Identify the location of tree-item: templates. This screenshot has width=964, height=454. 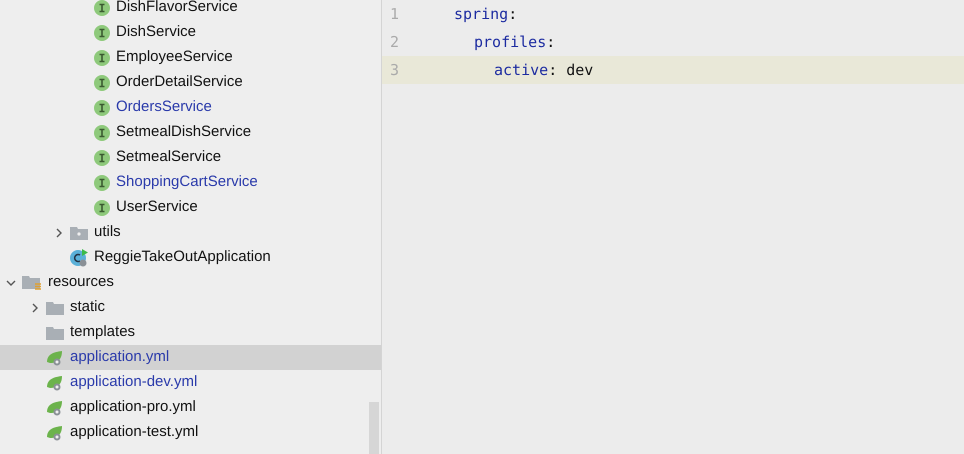
(190, 332).